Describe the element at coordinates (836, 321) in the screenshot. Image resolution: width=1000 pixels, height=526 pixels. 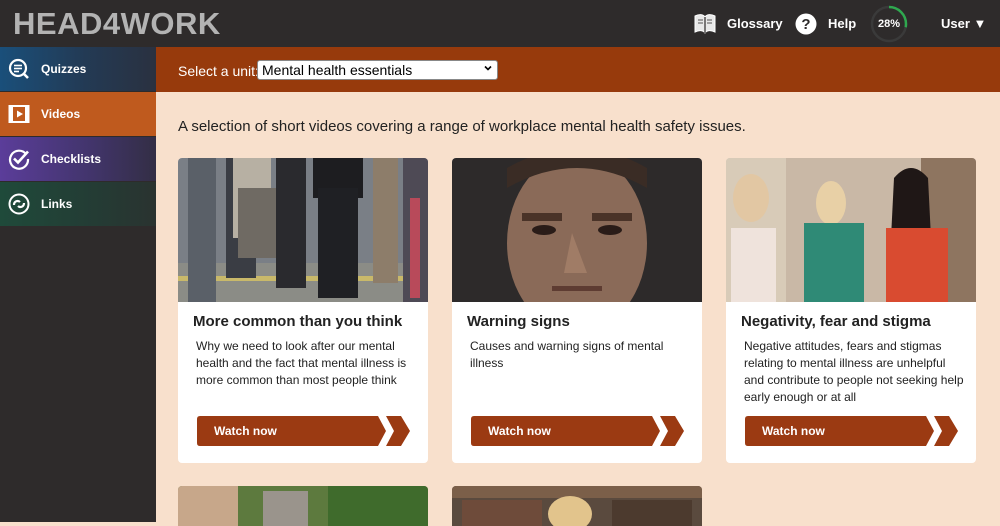
I see `card-title: Negativity, fear and stigma` at that location.